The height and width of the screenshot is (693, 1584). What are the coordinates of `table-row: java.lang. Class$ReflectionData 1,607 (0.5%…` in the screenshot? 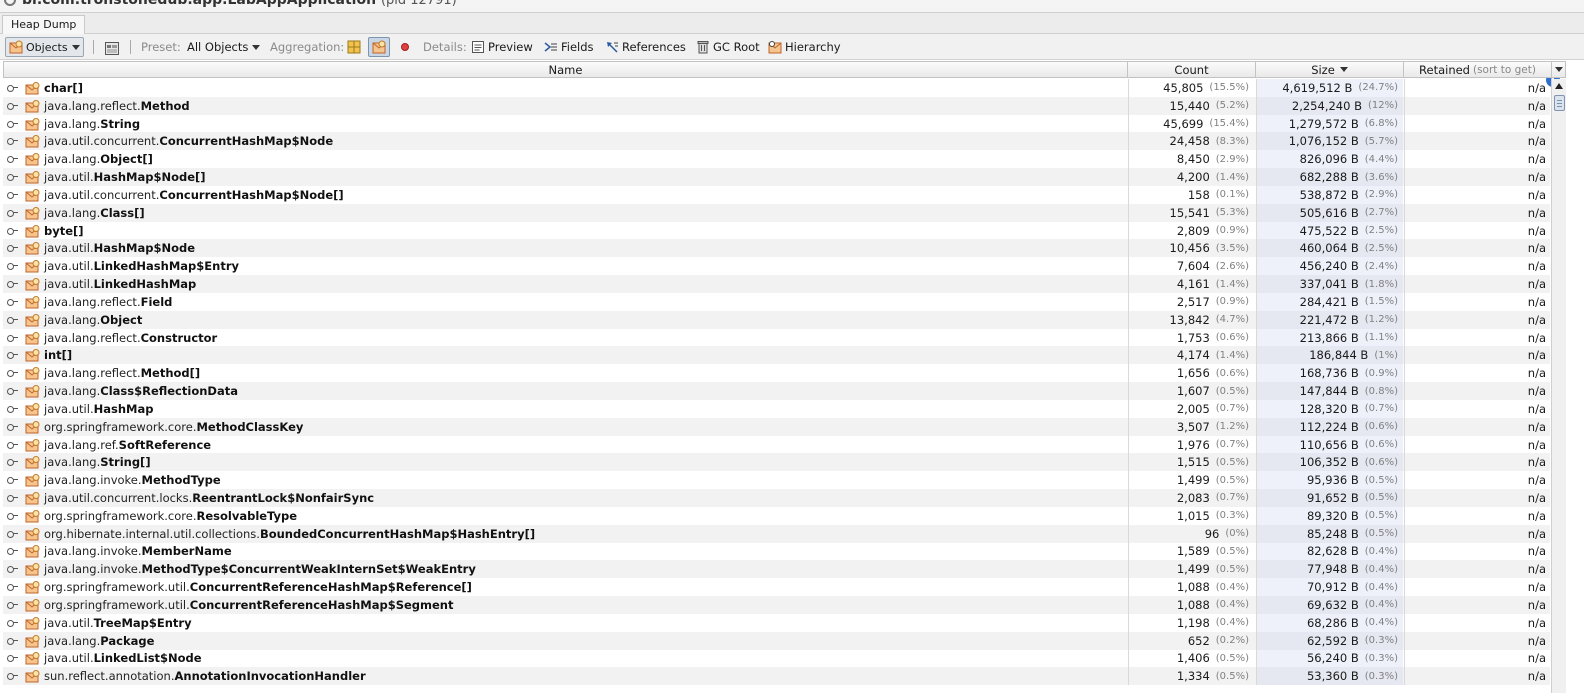 It's located at (776, 391).